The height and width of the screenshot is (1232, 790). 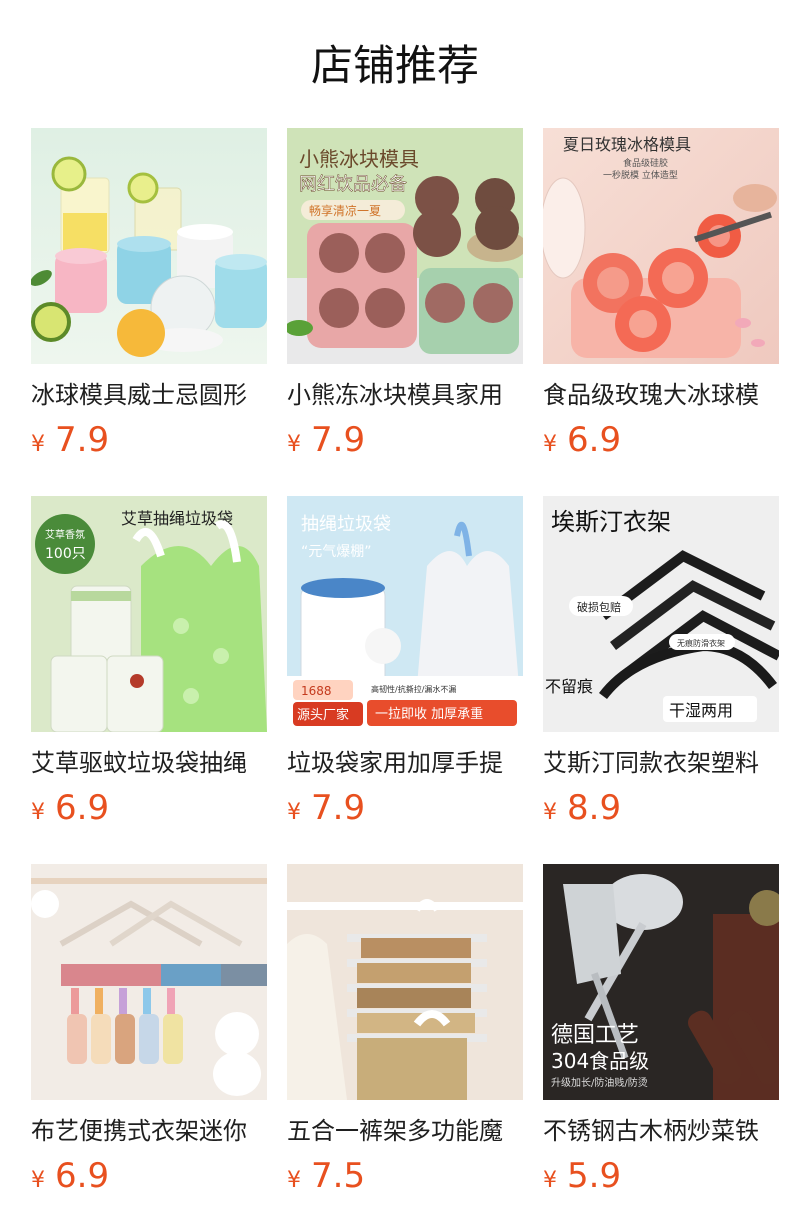 What do you see at coordinates (405, 1176) in the screenshot?
I see `product-price: ¥7.5` at bounding box center [405, 1176].